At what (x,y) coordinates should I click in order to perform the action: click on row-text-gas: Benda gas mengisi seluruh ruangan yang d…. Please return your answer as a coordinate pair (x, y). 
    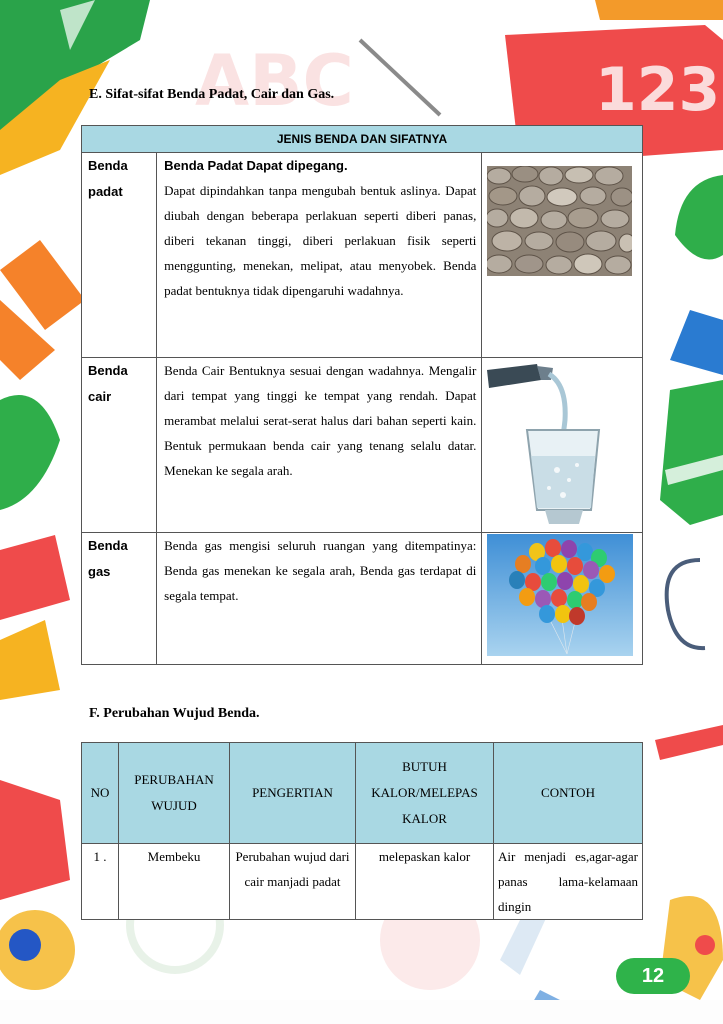
    Looking at the image, I should click on (320, 570).